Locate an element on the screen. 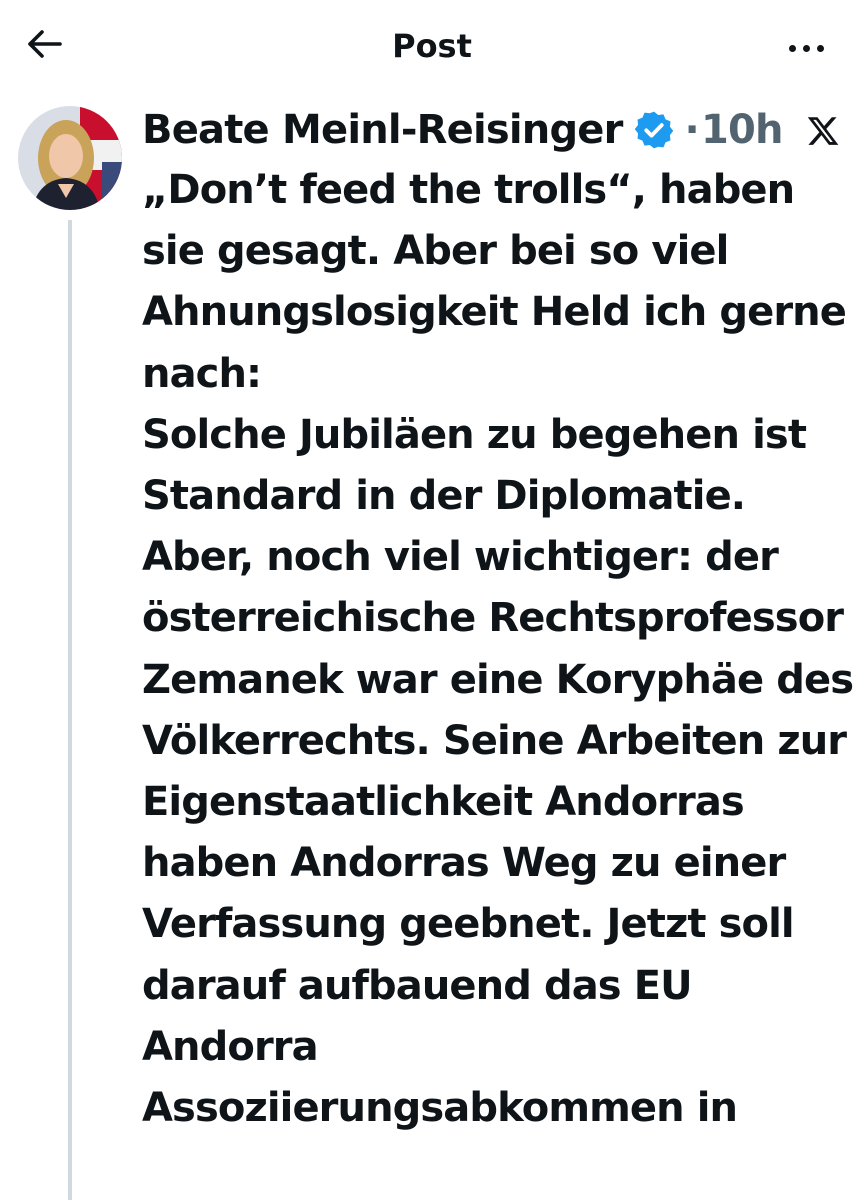  thread-line is located at coordinates (70, 710).